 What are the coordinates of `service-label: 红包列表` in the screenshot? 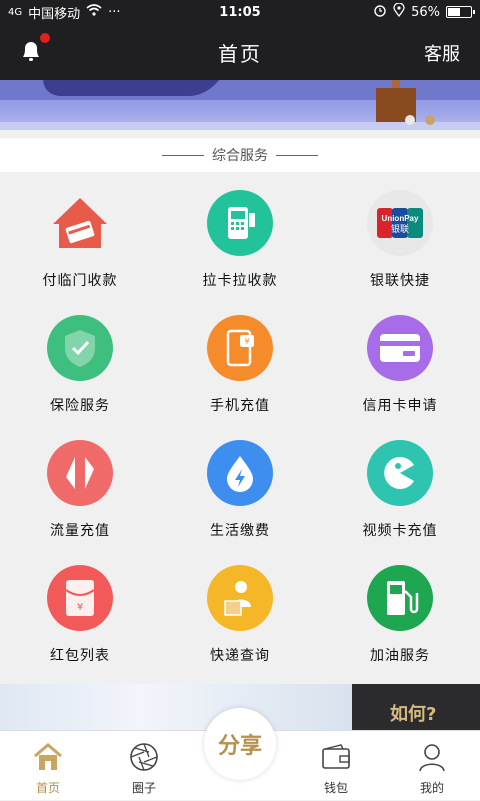 It's located at (80, 656).